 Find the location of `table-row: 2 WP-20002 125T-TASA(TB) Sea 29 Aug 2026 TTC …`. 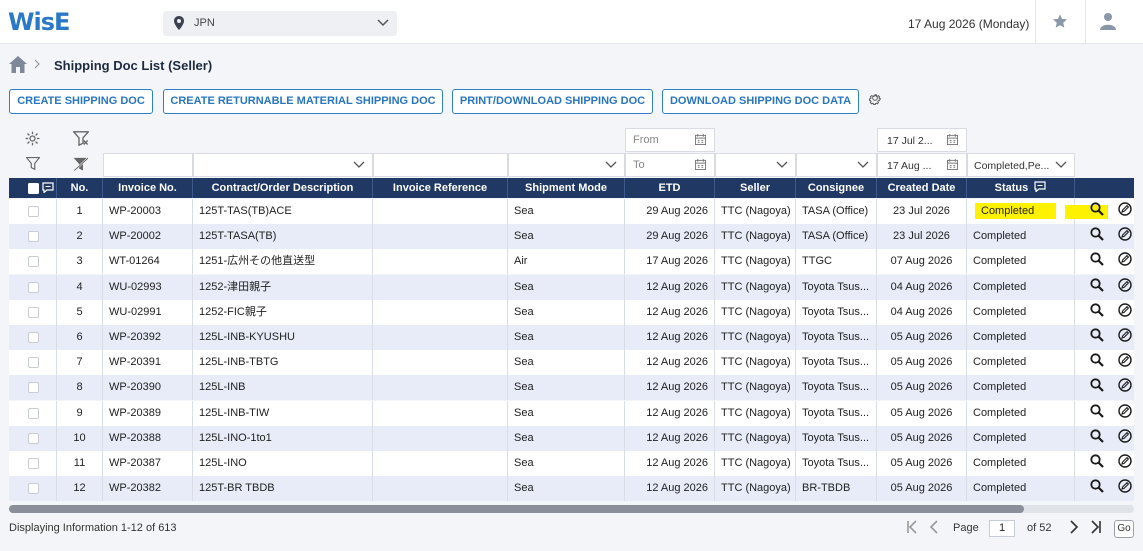

table-row: 2 WP-20002 125T-TASA(TB) Sea 29 Aug 2026 TTC … is located at coordinates (571, 237).